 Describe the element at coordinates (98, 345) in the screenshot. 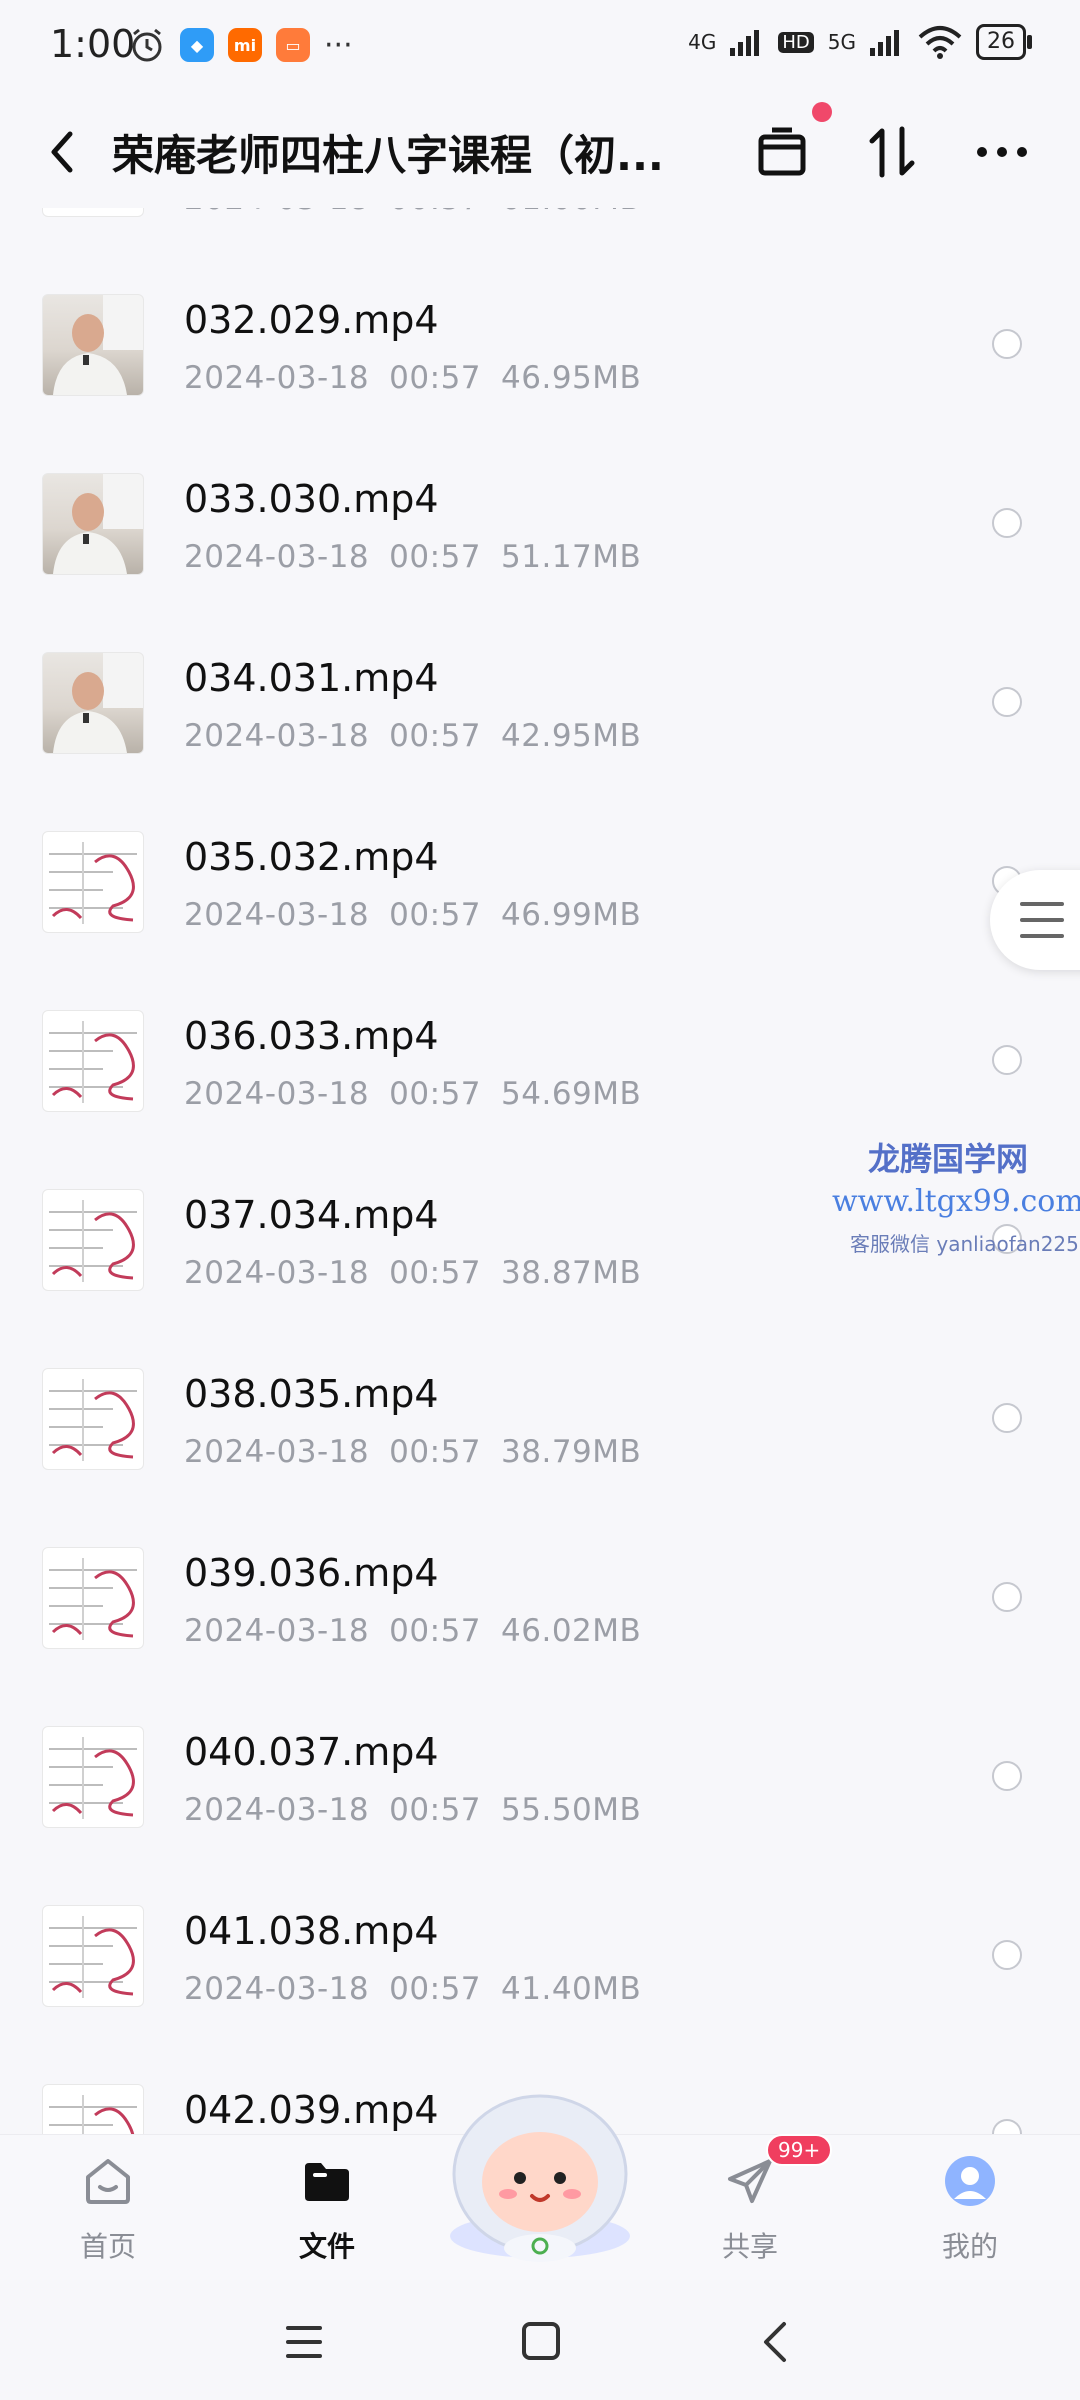

I see `person-thumbnail-icon` at that location.